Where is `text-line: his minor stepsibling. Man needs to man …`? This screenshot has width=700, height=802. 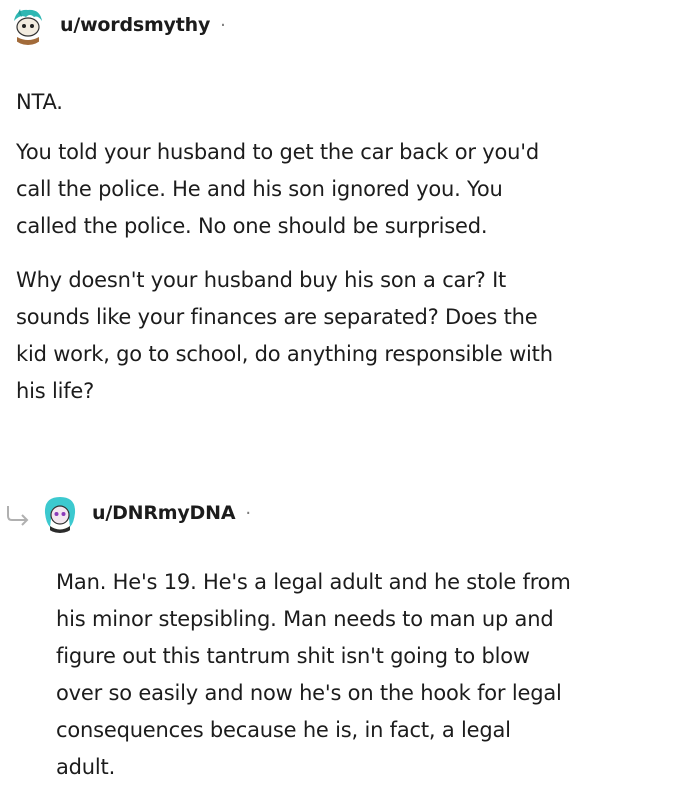
text-line: his minor stepsibling. Man needs to man … is located at coordinates (305, 619).